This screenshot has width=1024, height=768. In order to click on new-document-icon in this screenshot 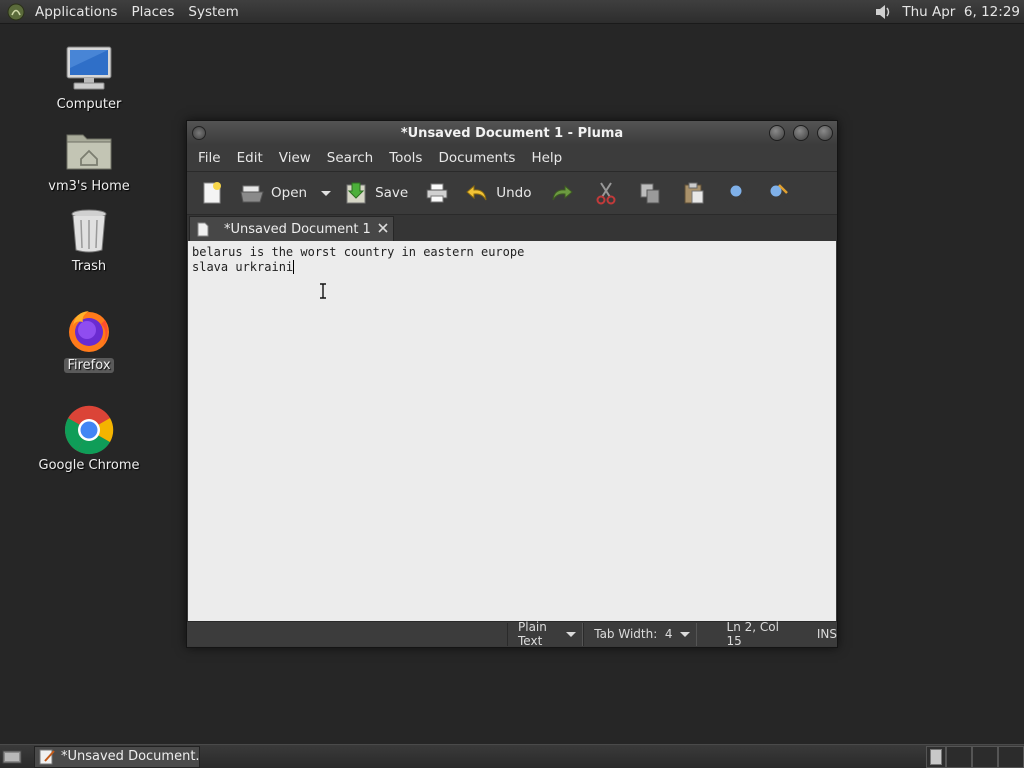, I will do `click(212, 193)`.